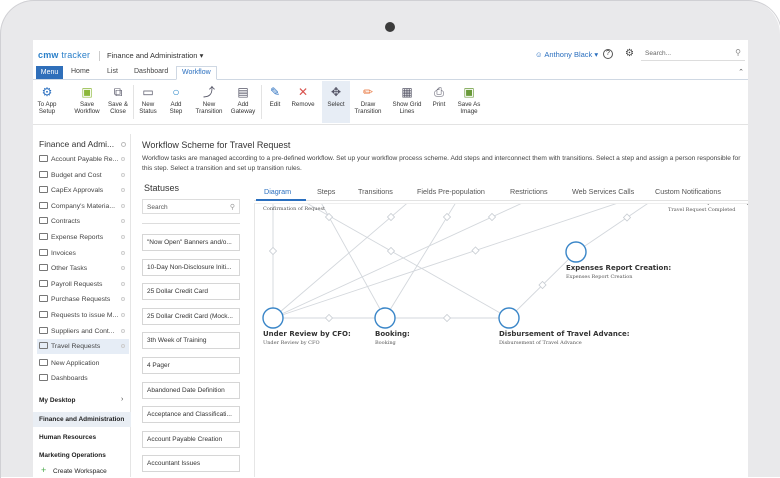 Image resolution: width=780 pixels, height=478 pixels. Describe the element at coordinates (83, 378) in the screenshot. I see `sidebar-link-dashboards: Dashboards` at that location.